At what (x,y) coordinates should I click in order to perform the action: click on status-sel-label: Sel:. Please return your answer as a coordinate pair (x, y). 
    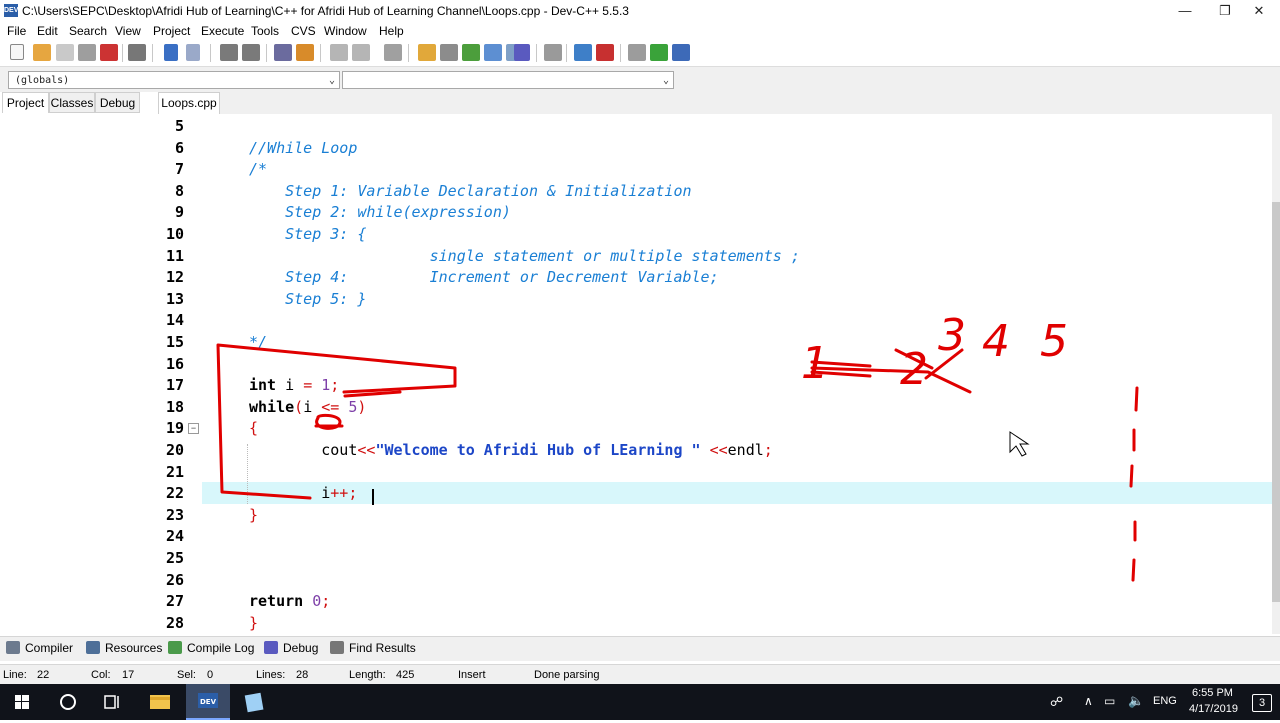
    Looking at the image, I should click on (186, 675).